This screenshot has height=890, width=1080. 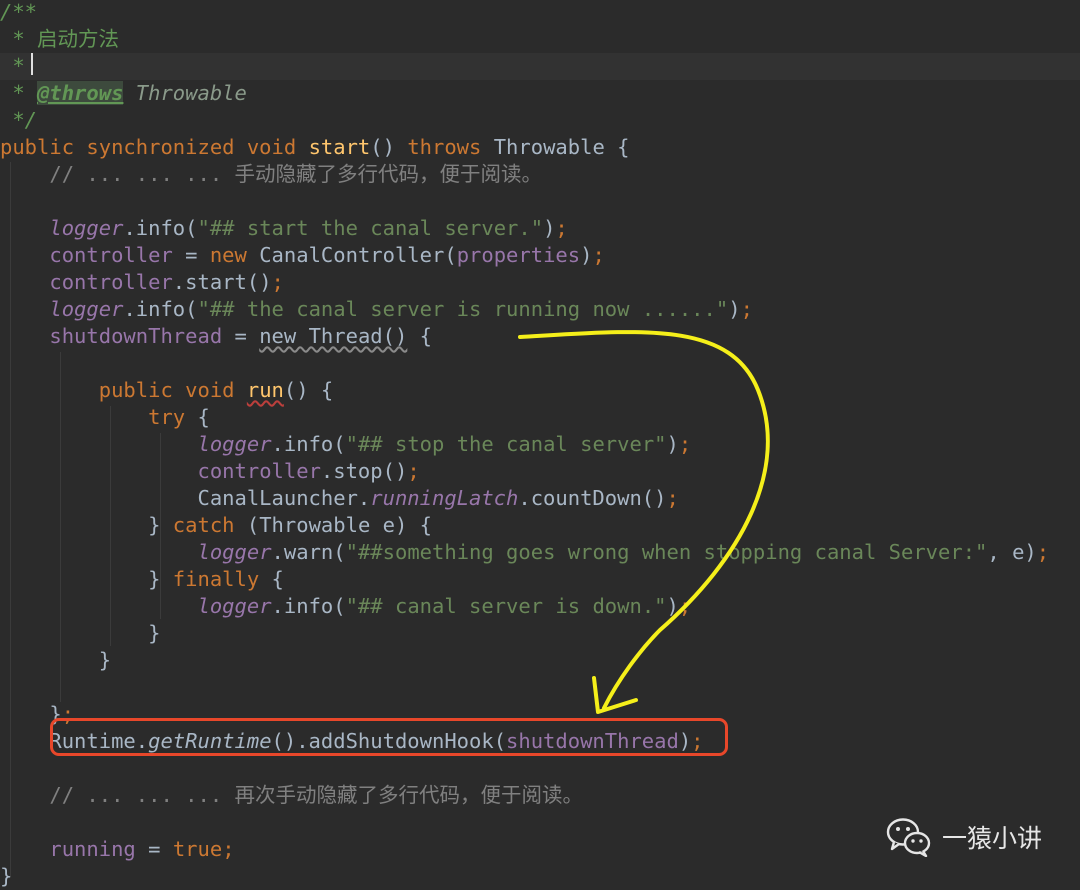 I want to click on arrow-curve, so click(x=644, y=520).